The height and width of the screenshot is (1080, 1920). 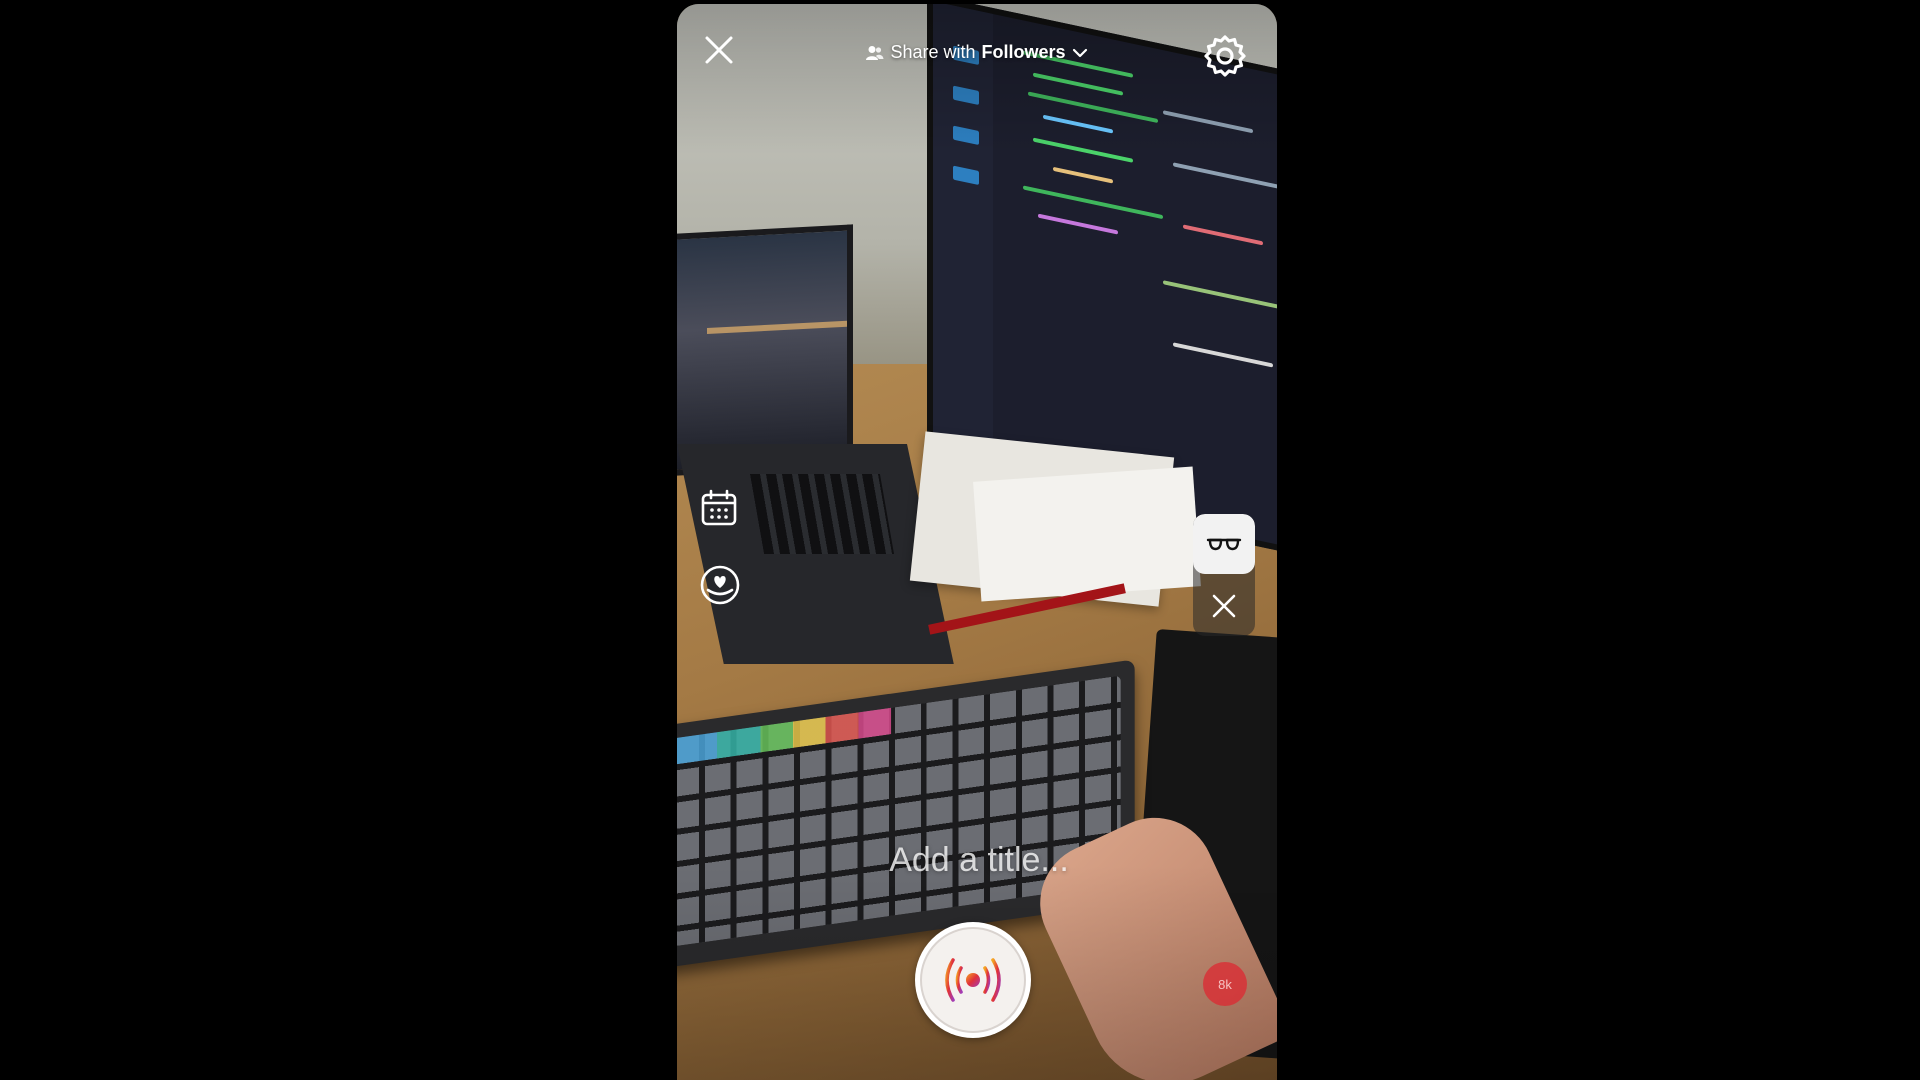 I want to click on title-input, so click(x=979, y=860).